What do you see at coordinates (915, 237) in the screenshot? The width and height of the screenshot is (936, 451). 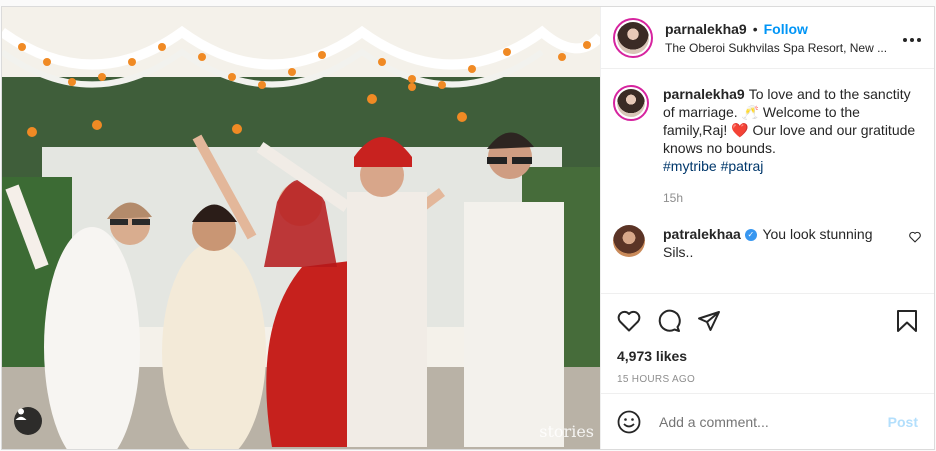 I see `like-comment-heart-icon` at bounding box center [915, 237].